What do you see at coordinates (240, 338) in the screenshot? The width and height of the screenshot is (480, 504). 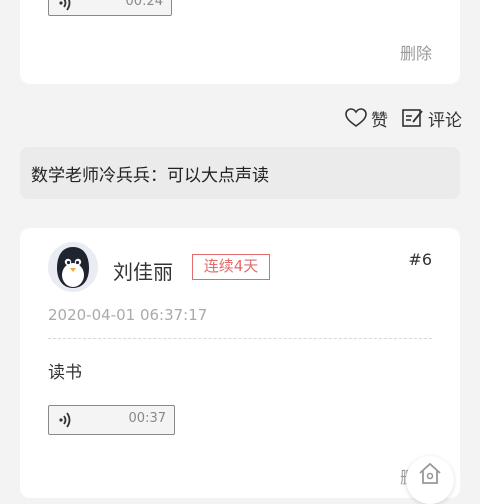 I see `divider` at bounding box center [240, 338].